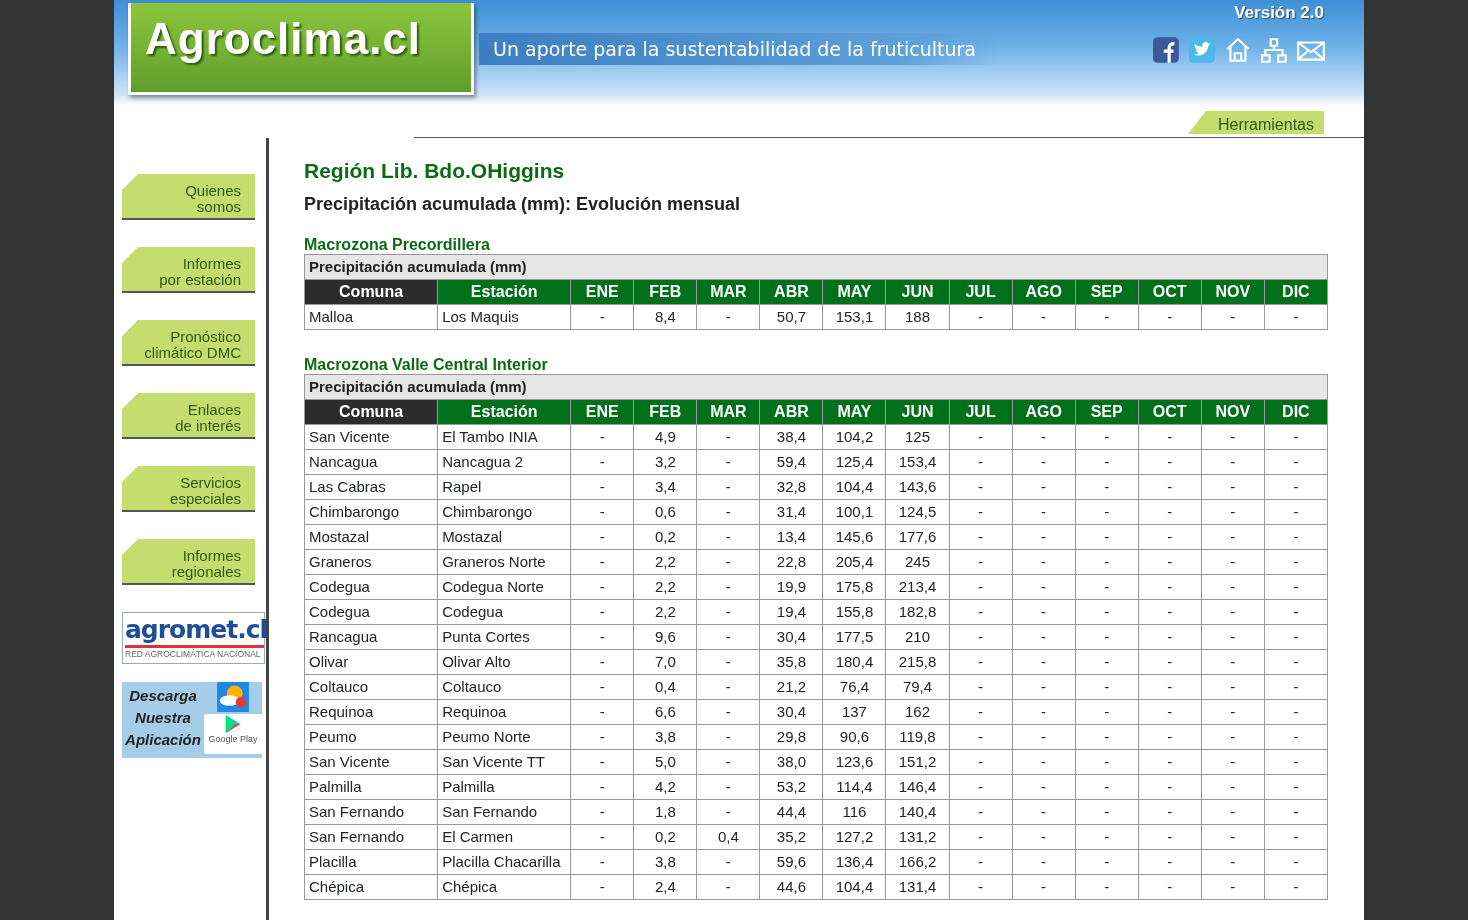 The width and height of the screenshot is (1468, 920). I want to click on table-cell: 180,4, so click(854, 662).